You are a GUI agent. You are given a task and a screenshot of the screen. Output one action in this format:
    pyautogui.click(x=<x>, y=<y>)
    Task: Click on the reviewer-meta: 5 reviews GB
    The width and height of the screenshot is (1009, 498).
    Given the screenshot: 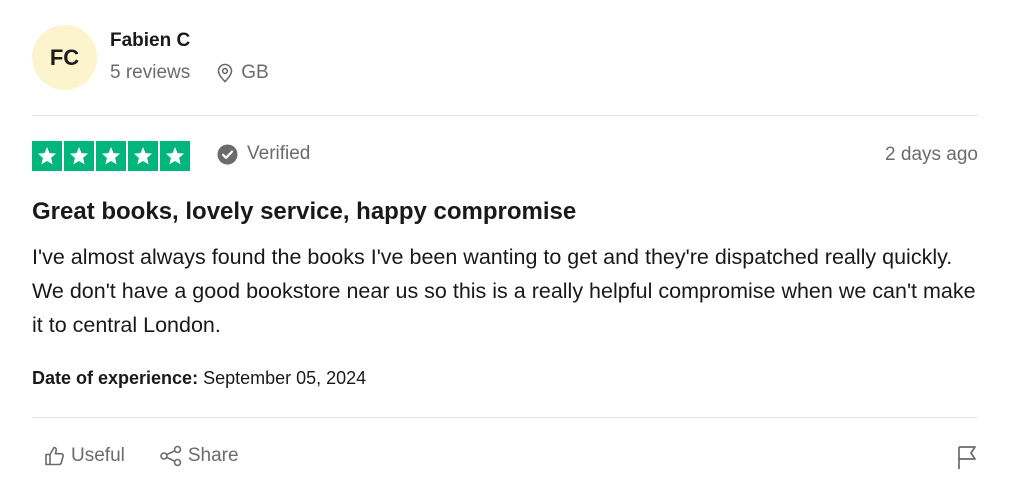 What is the action you would take?
    pyautogui.click(x=189, y=73)
    